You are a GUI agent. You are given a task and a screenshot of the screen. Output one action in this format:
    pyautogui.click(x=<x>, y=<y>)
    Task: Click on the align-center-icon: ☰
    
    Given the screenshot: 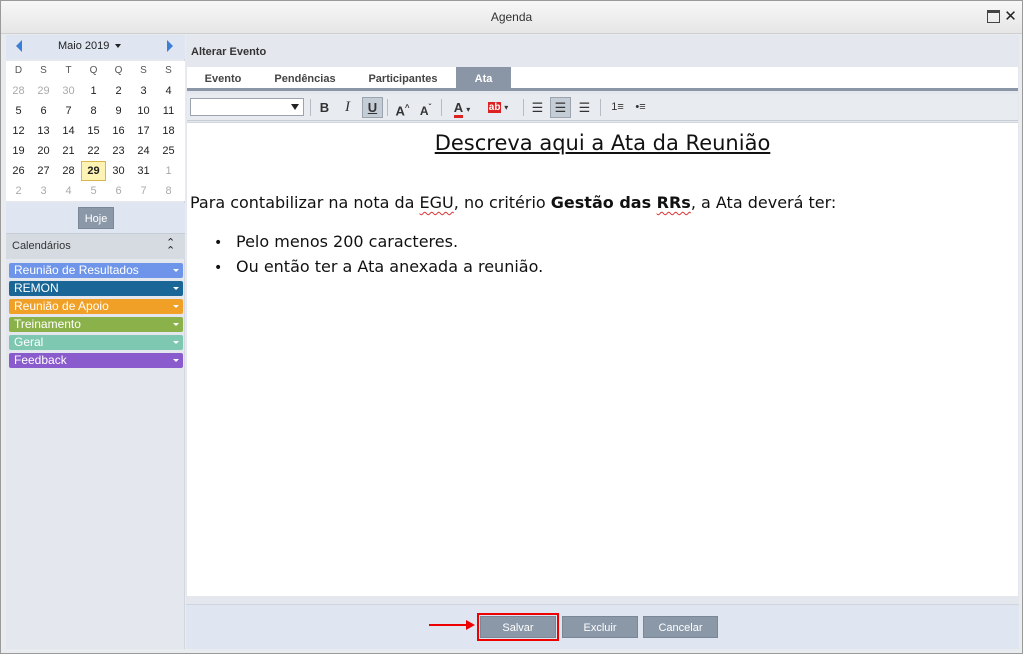 What is the action you would take?
    pyautogui.click(x=560, y=107)
    